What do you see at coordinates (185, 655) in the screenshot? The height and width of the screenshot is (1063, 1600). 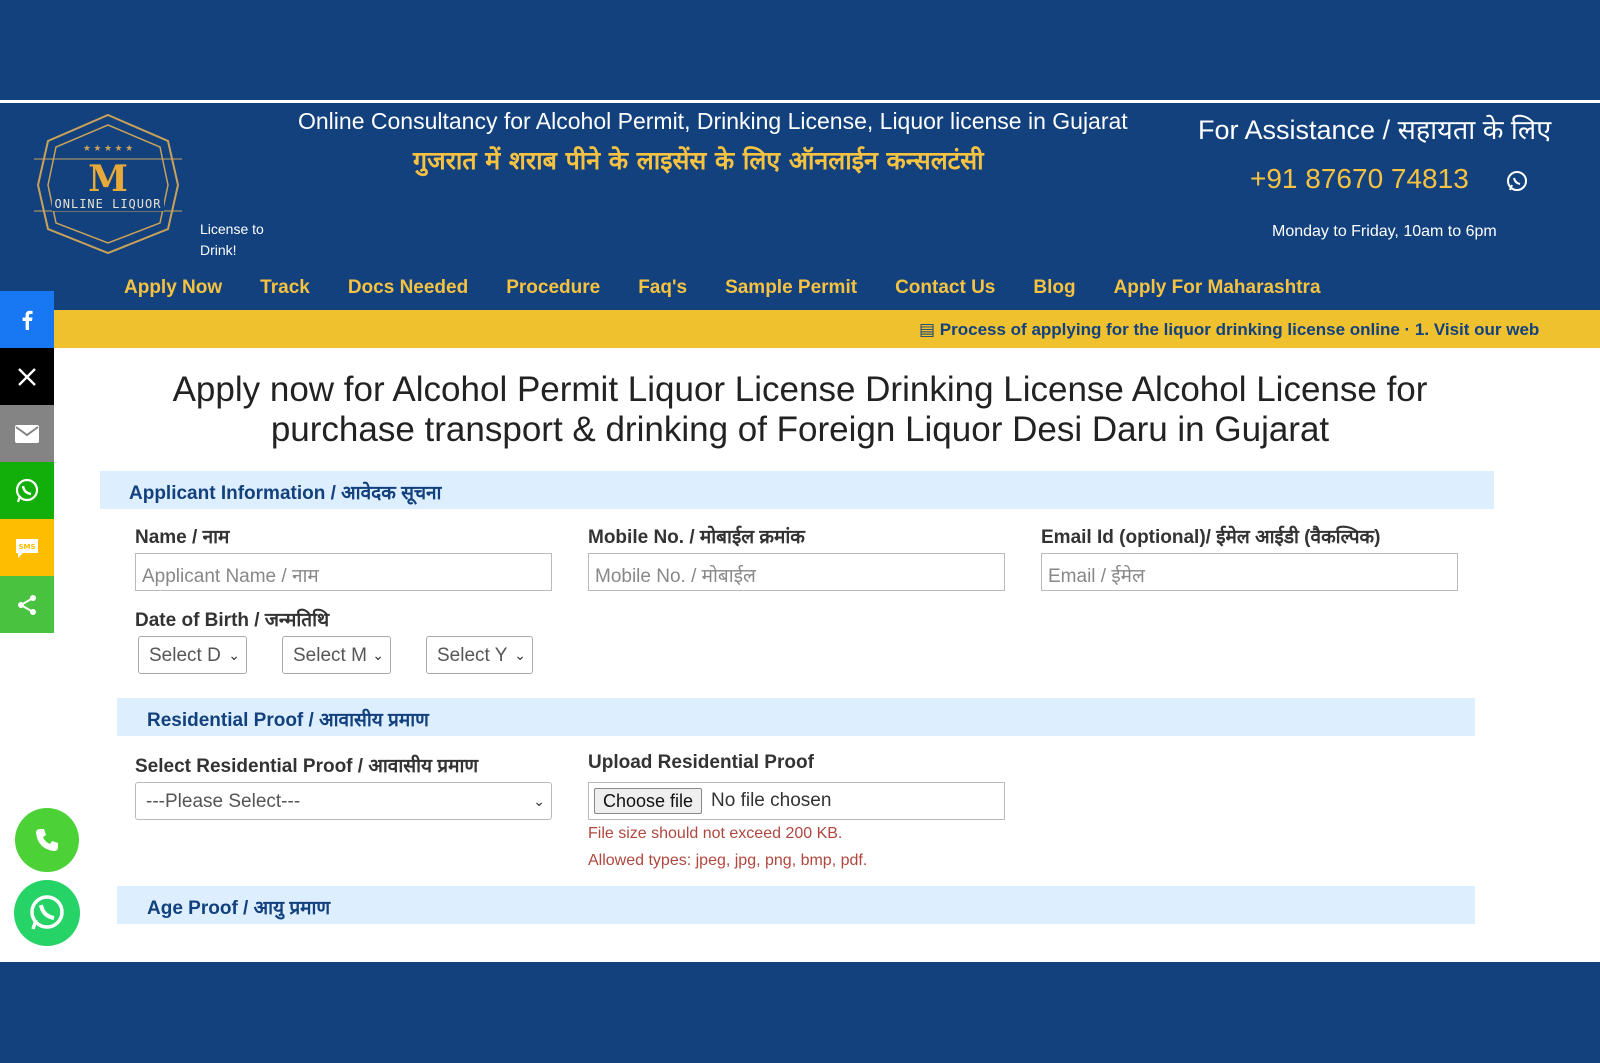 I see `dob-day-value: Select D` at bounding box center [185, 655].